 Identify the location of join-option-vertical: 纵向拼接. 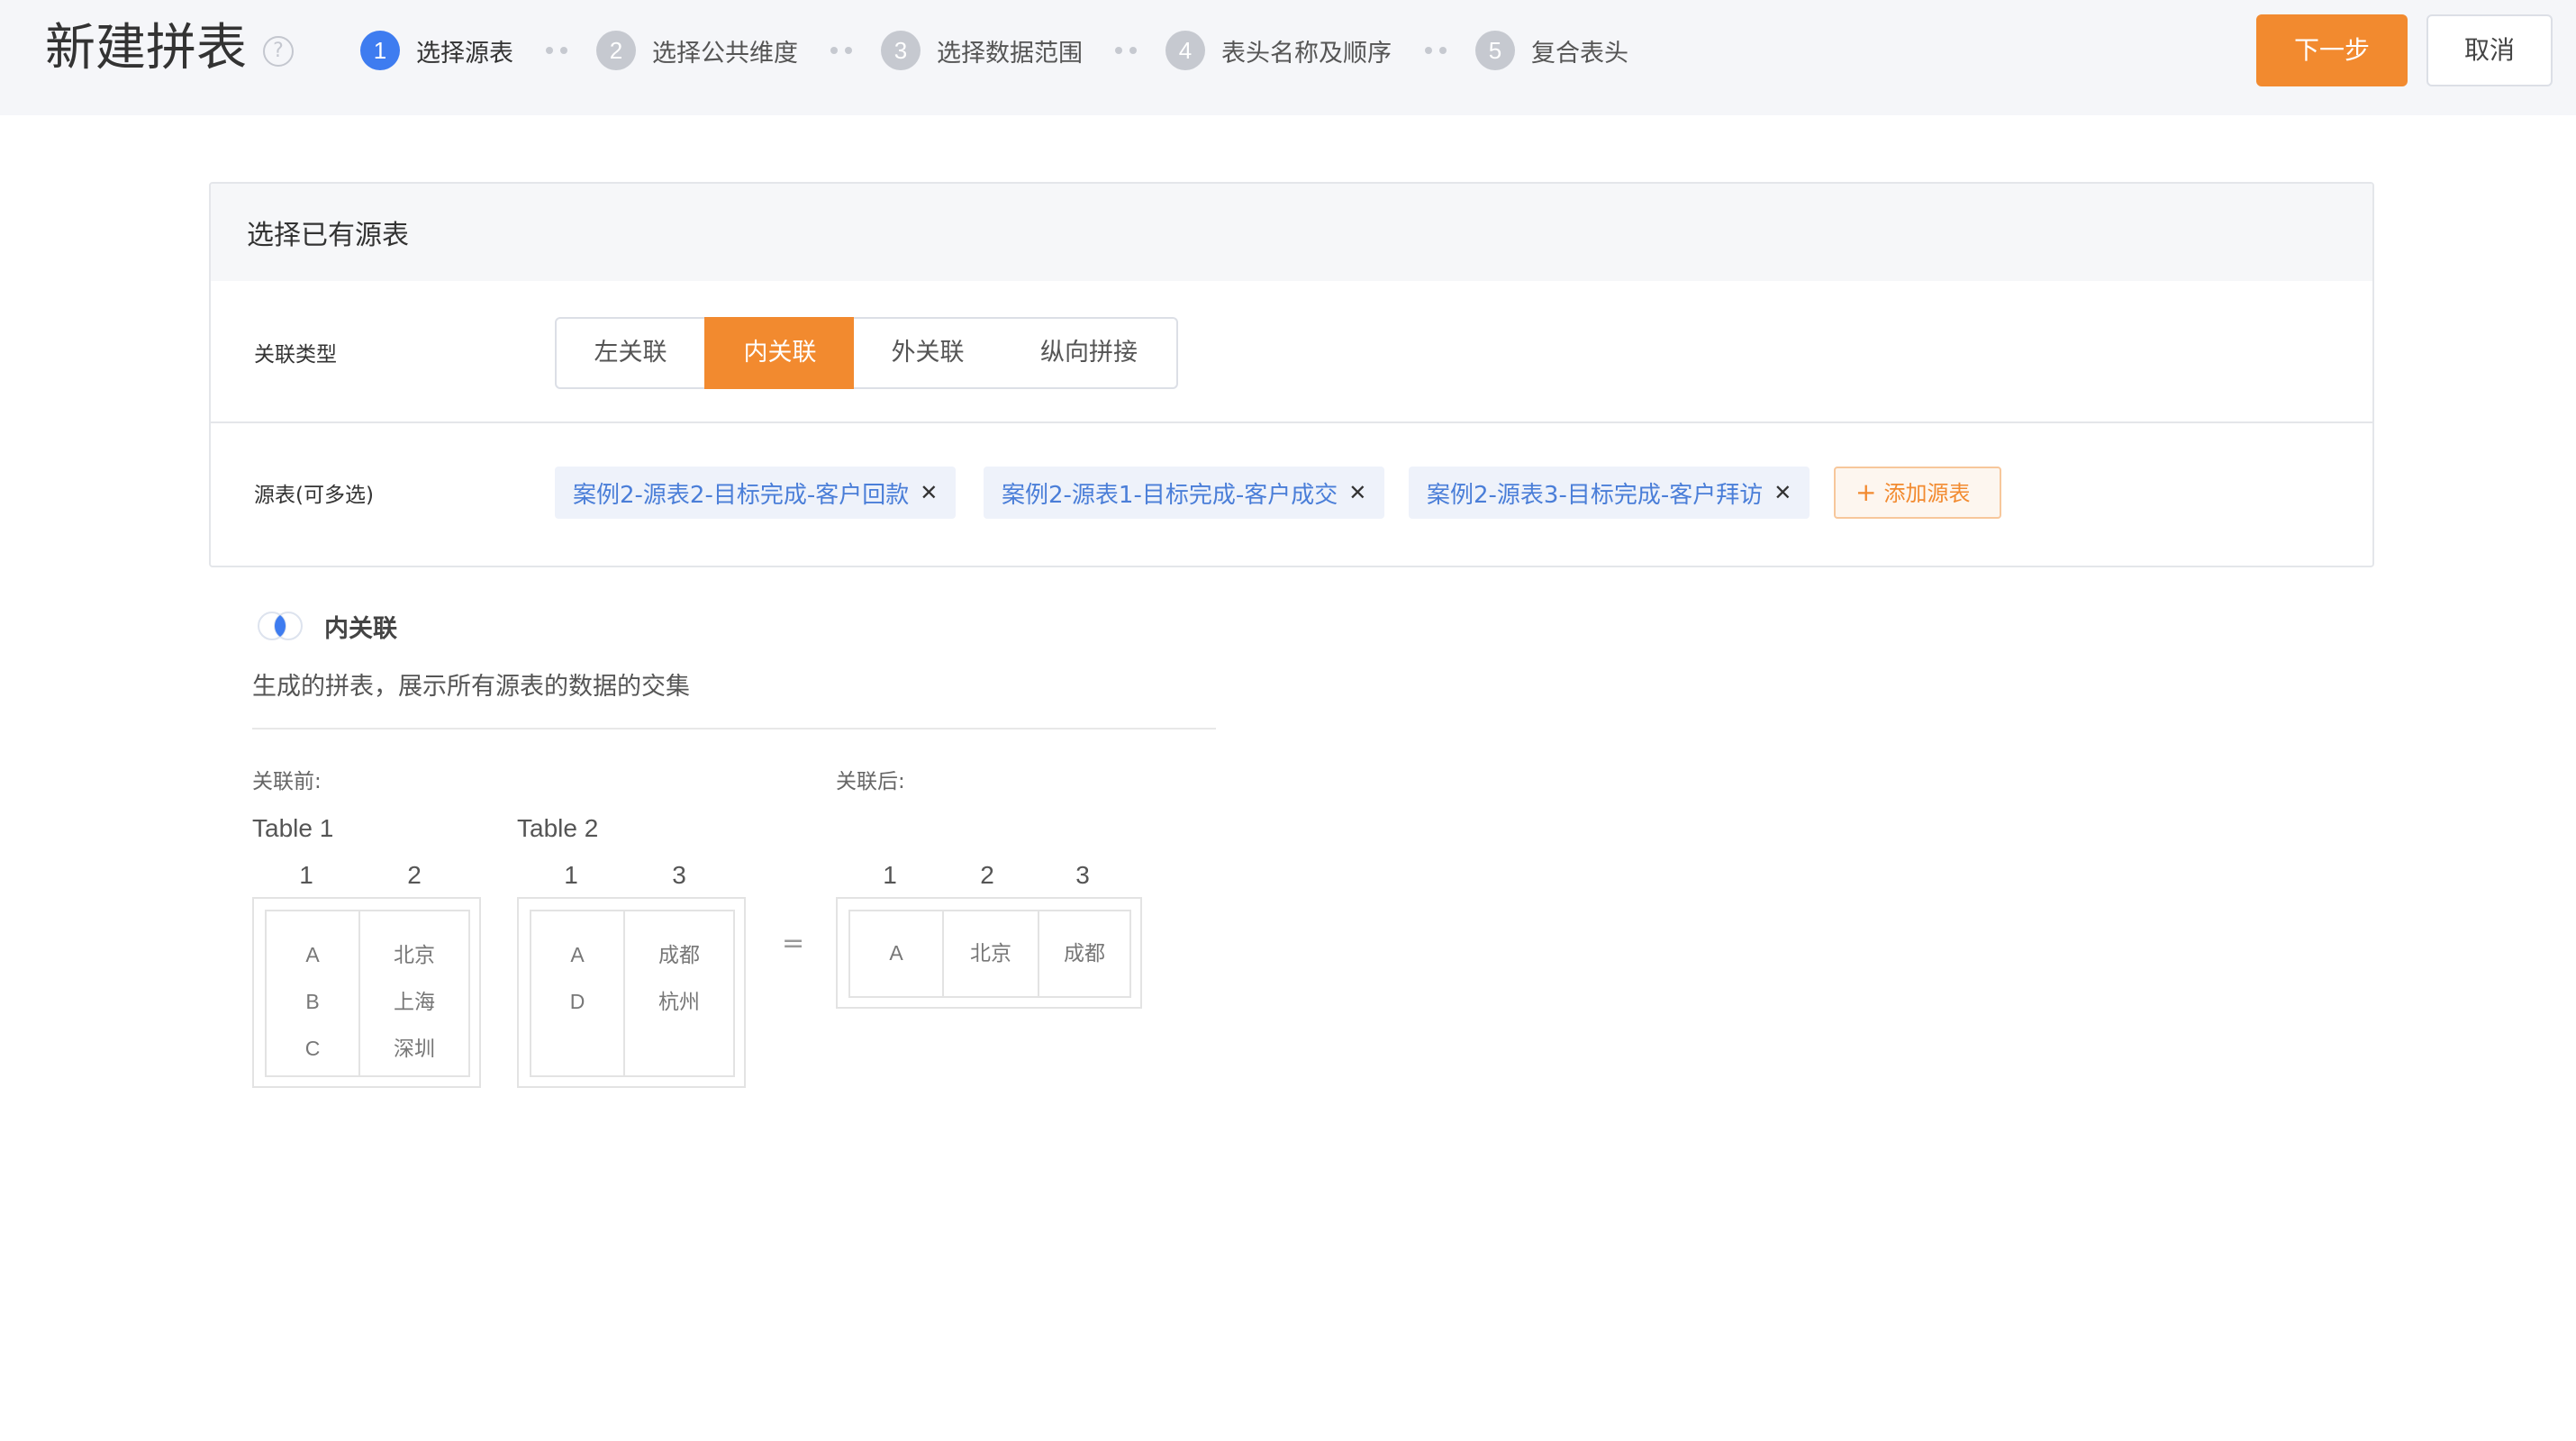
(1090, 353).